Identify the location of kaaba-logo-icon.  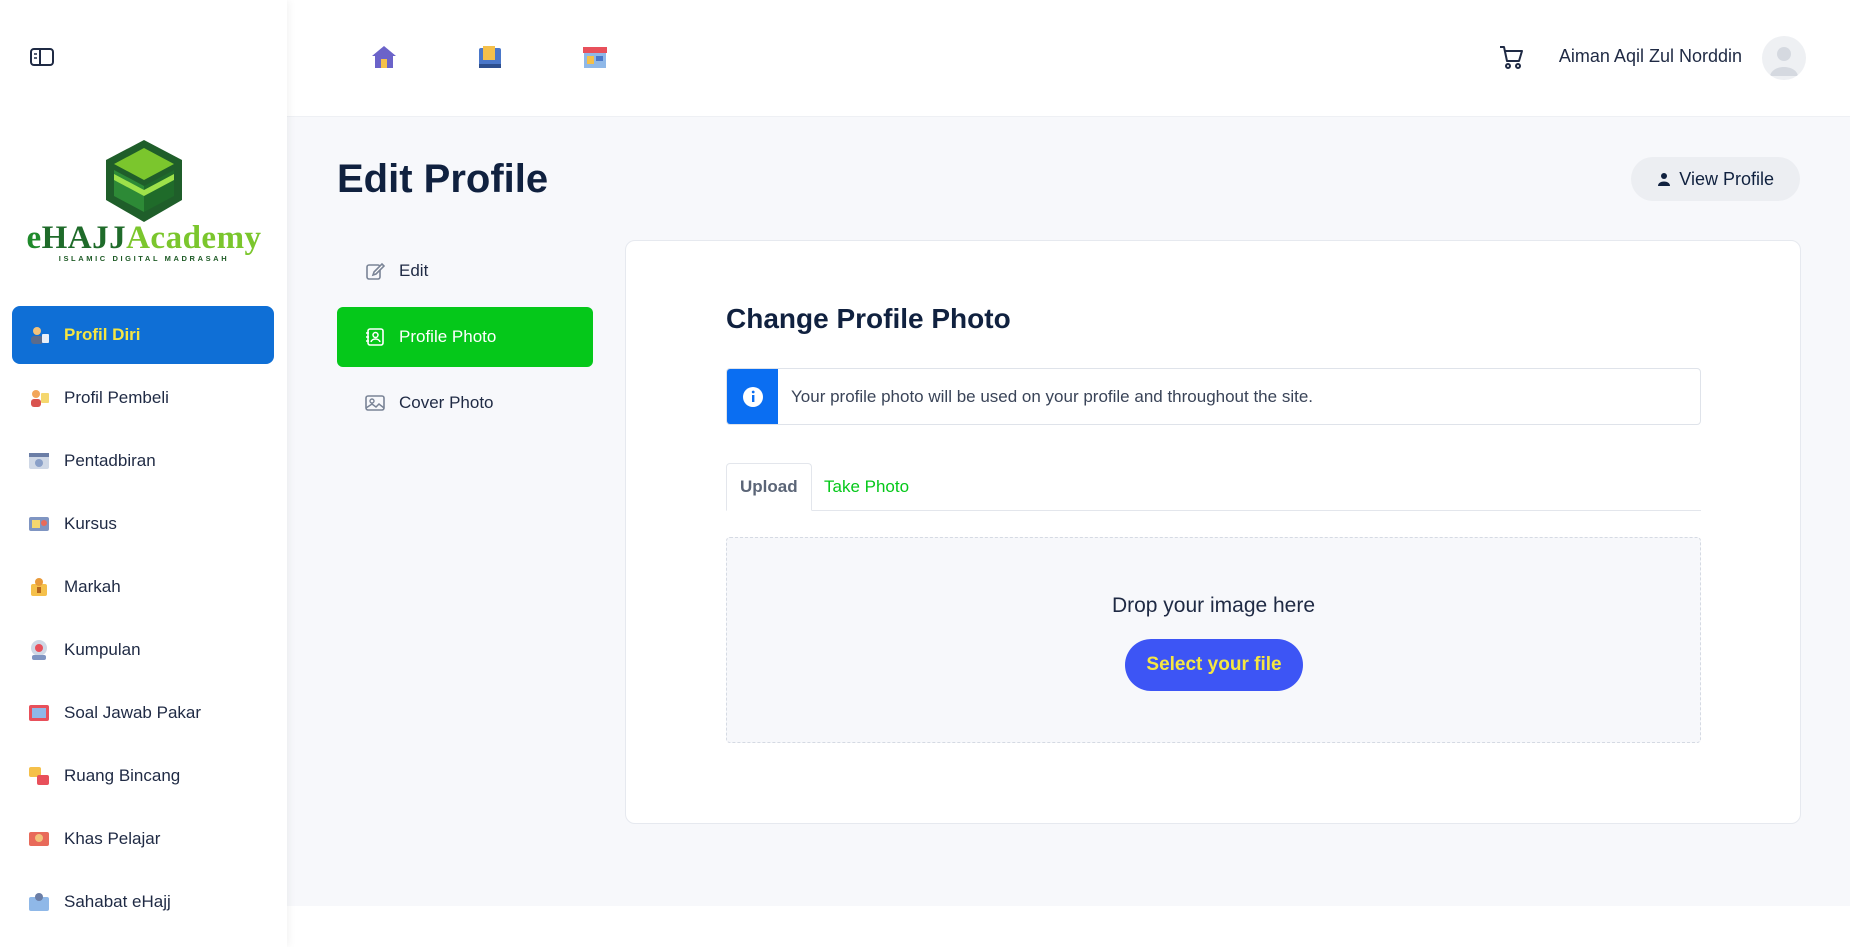
(144, 181).